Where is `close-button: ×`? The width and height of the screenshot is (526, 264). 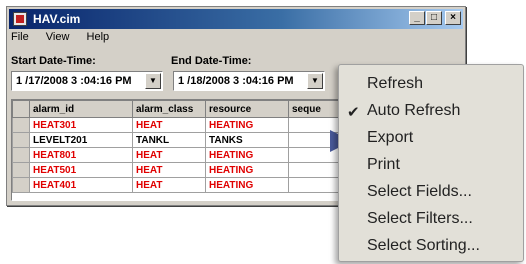 close-button: × is located at coordinates (453, 18).